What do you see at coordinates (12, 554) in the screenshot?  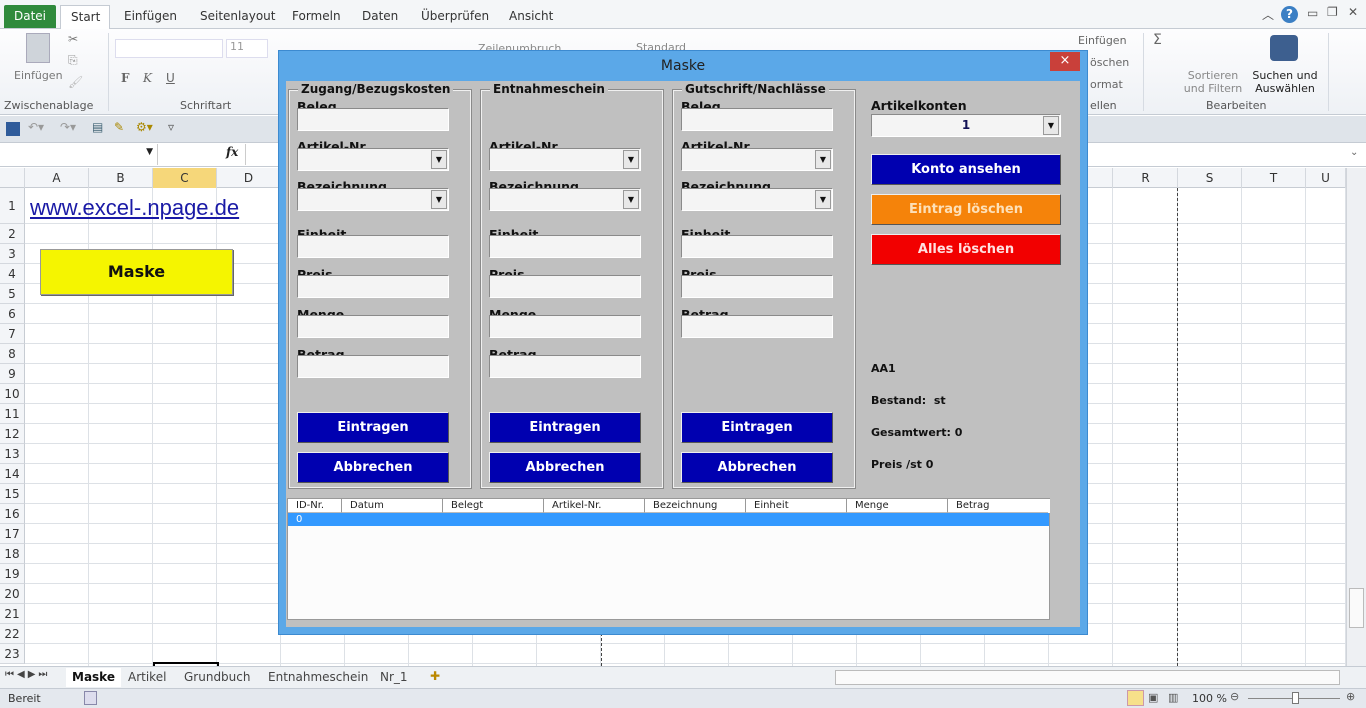 I see `row-header-18: 18` at bounding box center [12, 554].